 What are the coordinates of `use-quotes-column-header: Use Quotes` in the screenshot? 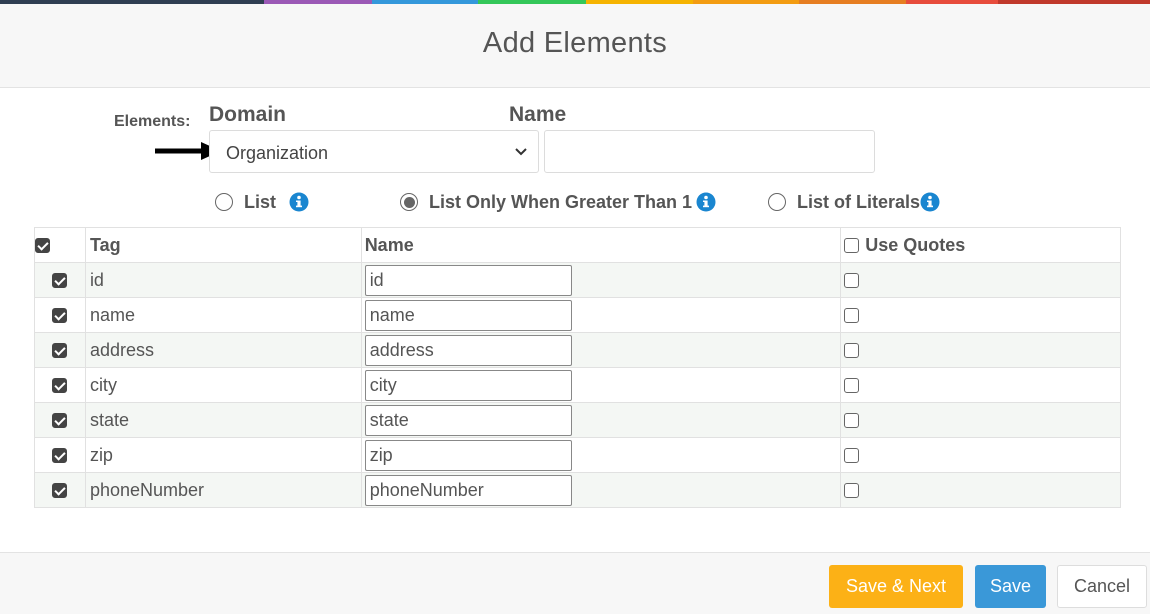 It's located at (980, 245).